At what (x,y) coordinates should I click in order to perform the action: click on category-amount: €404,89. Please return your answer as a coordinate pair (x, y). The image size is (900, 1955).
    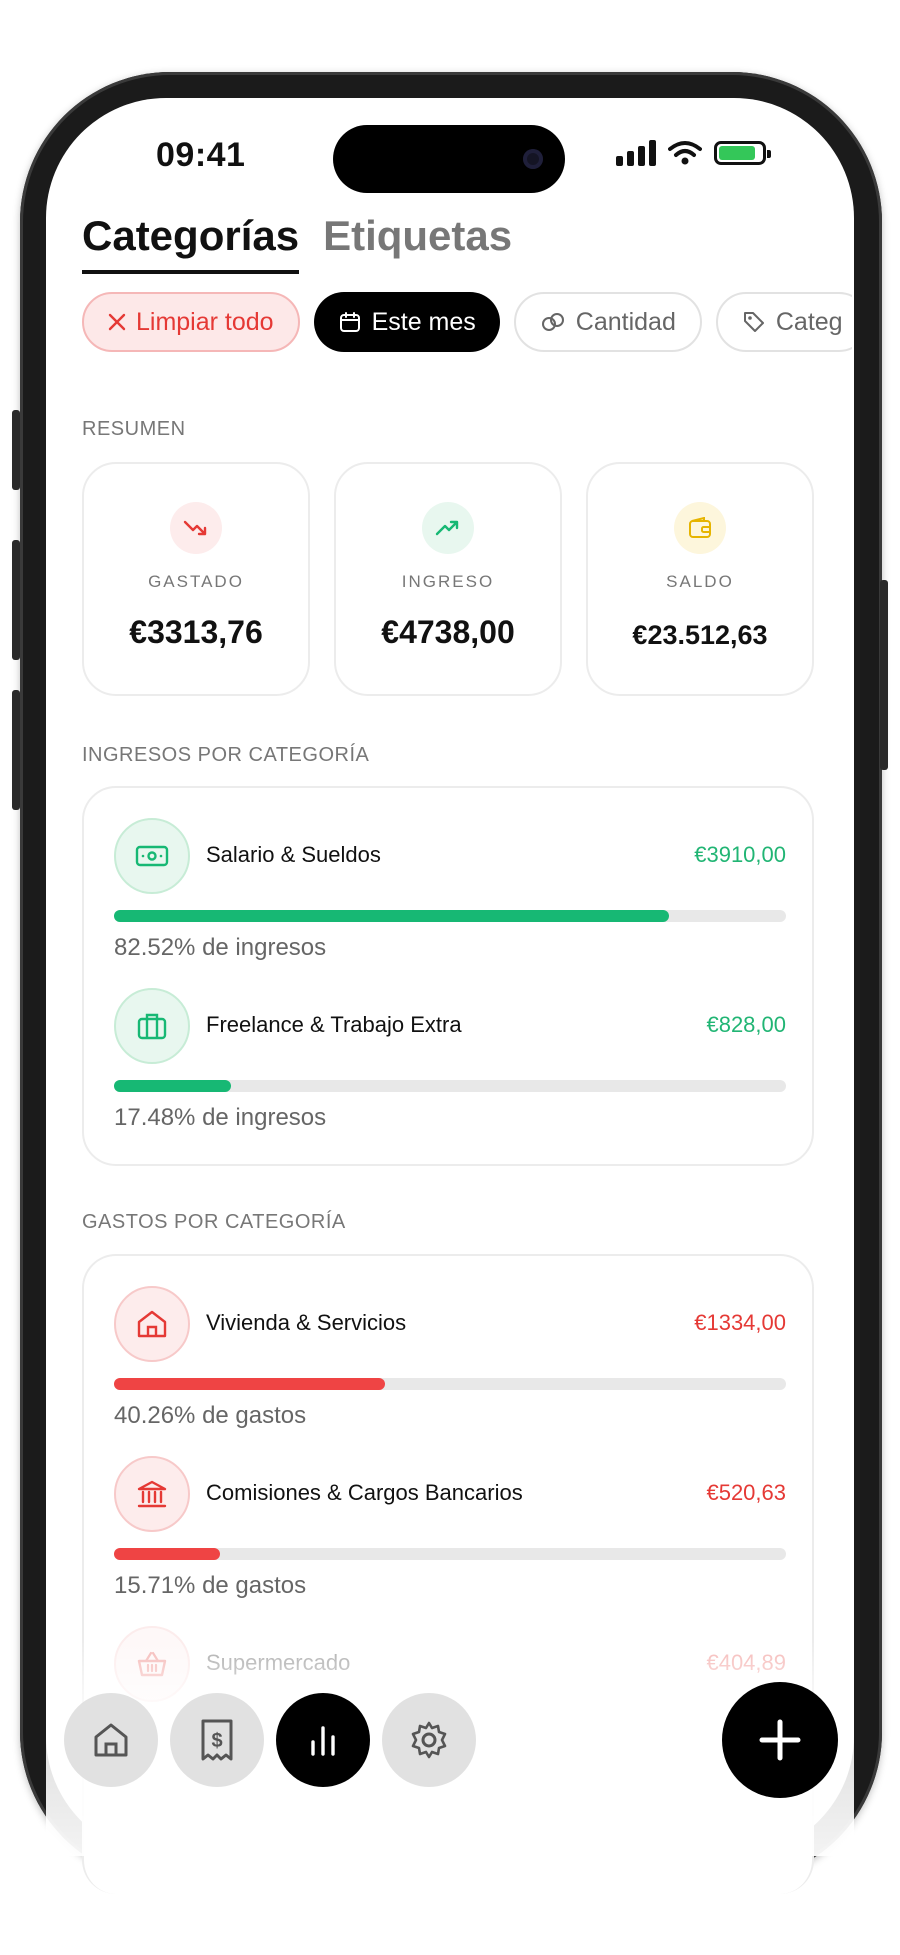
    Looking at the image, I should click on (746, 1662).